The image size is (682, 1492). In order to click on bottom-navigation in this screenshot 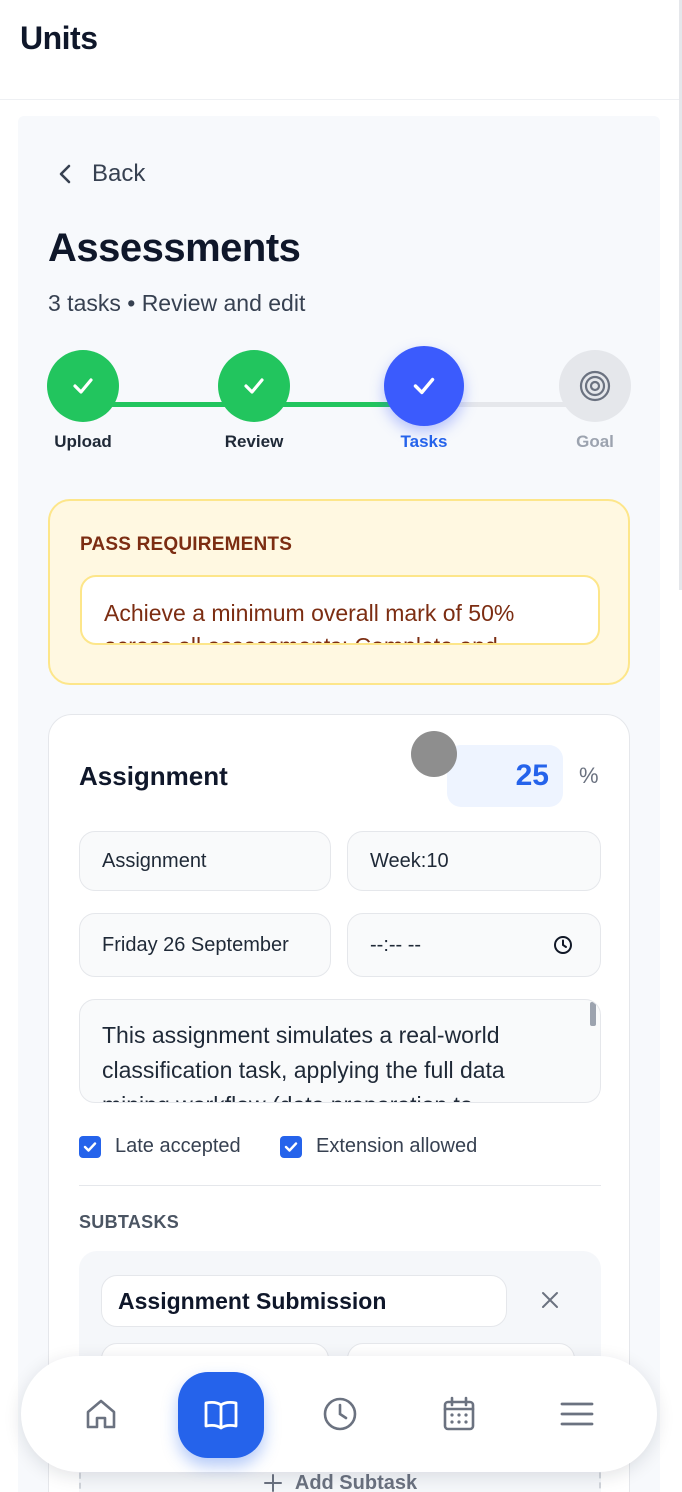, I will do `click(339, 1414)`.